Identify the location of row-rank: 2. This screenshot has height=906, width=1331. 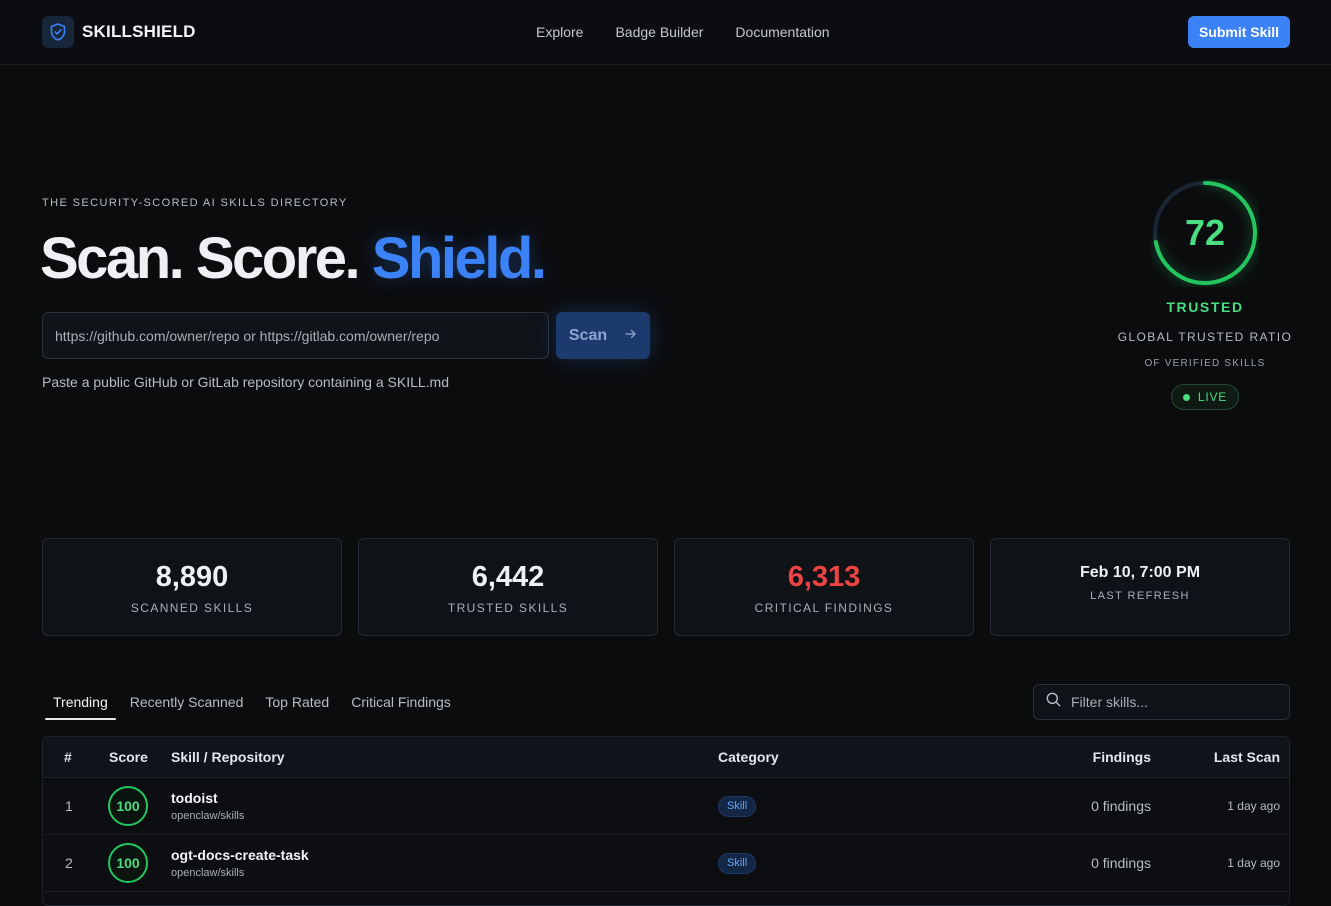
(69, 863).